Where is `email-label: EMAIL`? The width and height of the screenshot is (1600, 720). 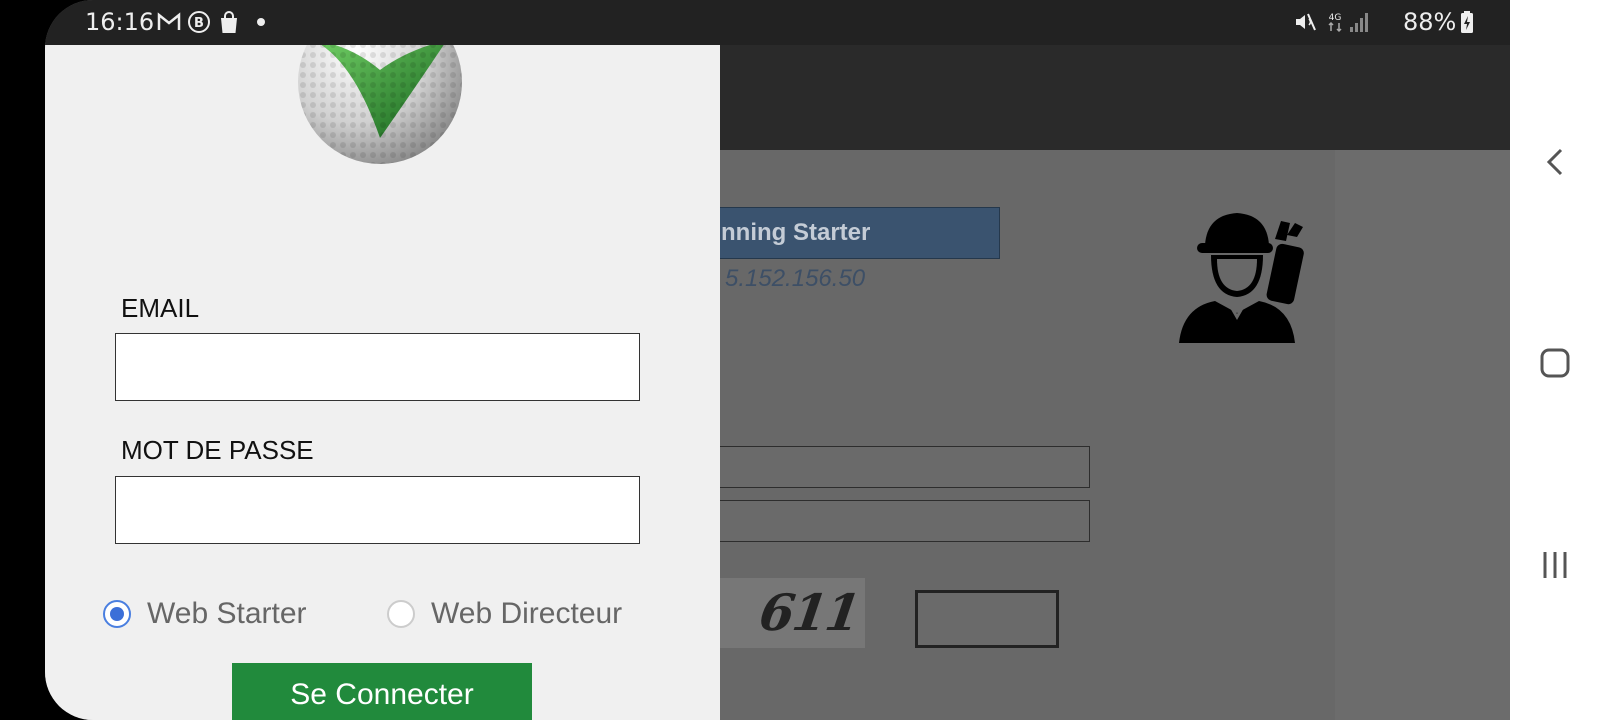
email-label: EMAIL is located at coordinates (160, 308).